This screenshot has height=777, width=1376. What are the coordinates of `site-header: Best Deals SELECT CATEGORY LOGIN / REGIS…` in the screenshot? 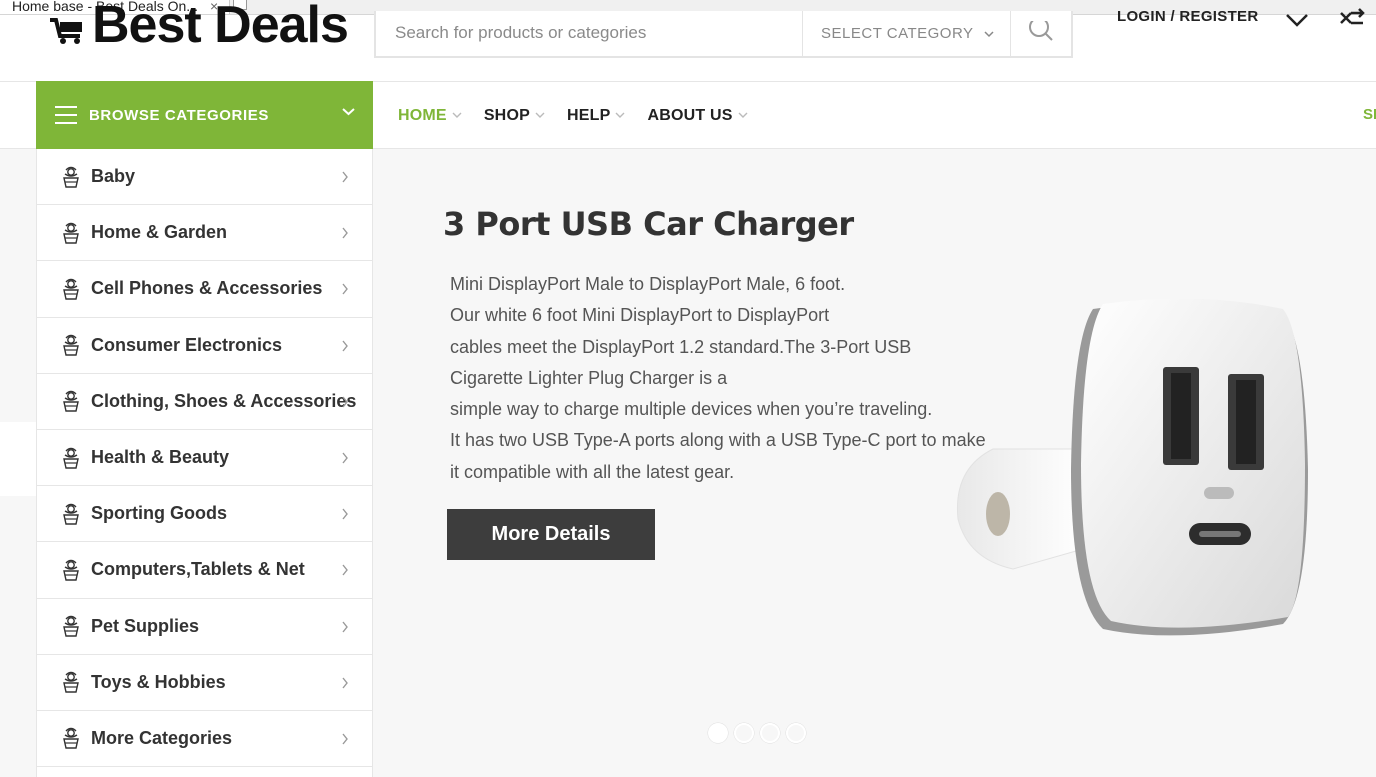 It's located at (688, 41).